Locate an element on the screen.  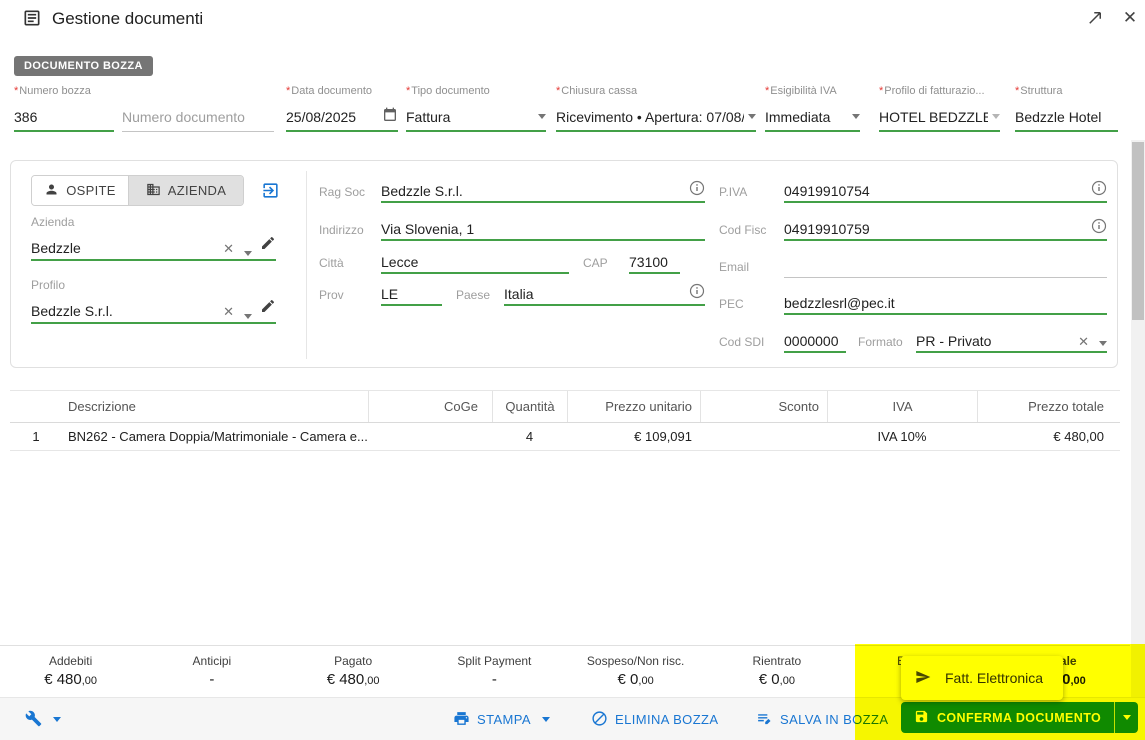
profilo-select: Bedzzle S.r.l. ✕ is located at coordinates (153, 309).